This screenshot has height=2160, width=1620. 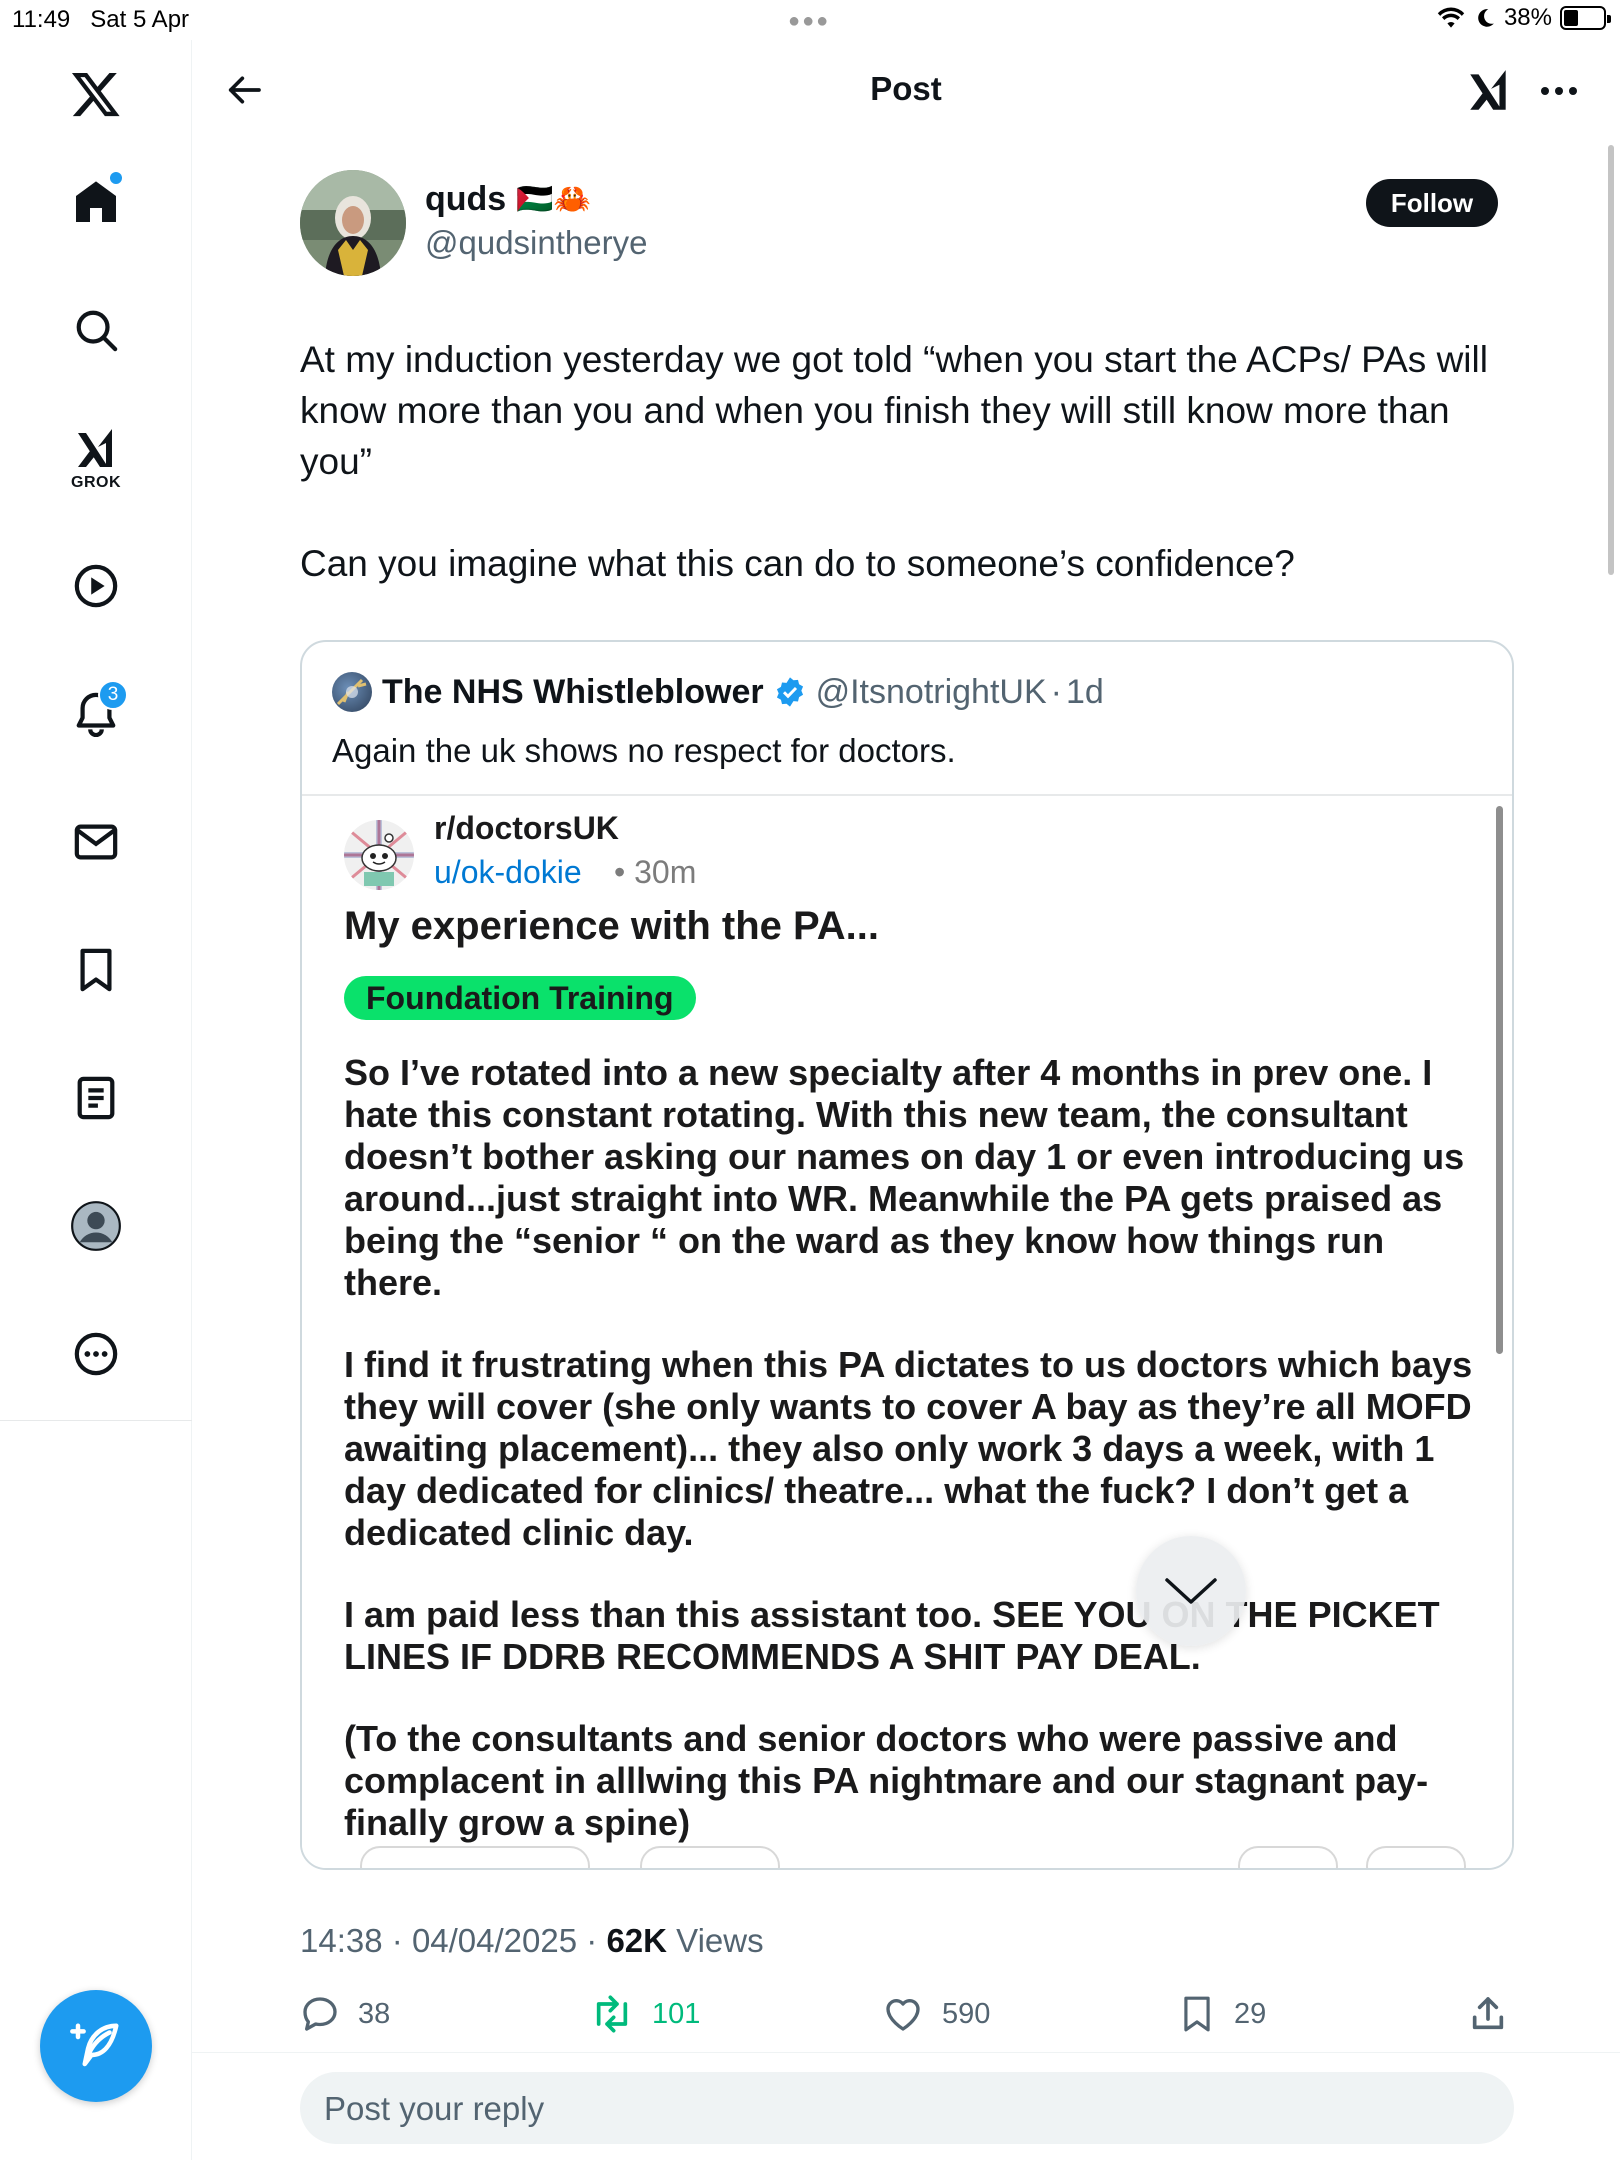 I want to click on reply-input: Post your reply, so click(x=907, y=2108).